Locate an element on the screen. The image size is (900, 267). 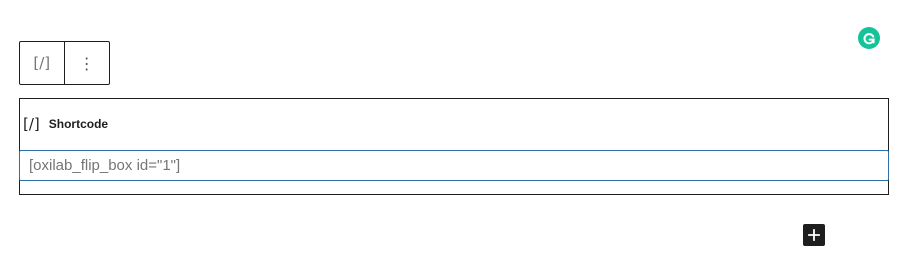
grammarly-icon is located at coordinates (869, 38).